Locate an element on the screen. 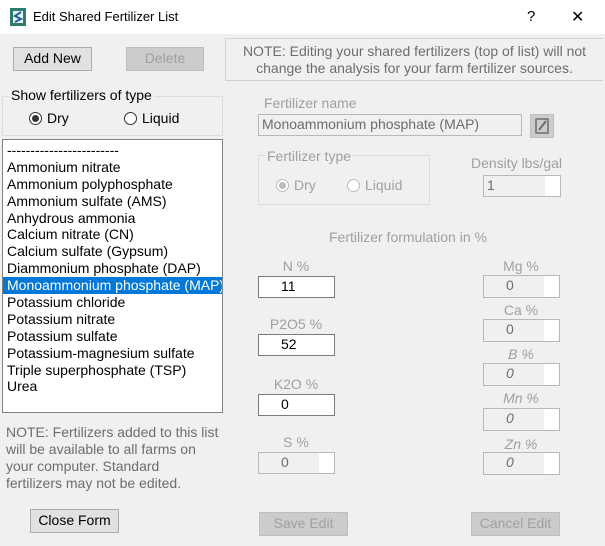  mn-label: Mn % is located at coordinates (521, 398).